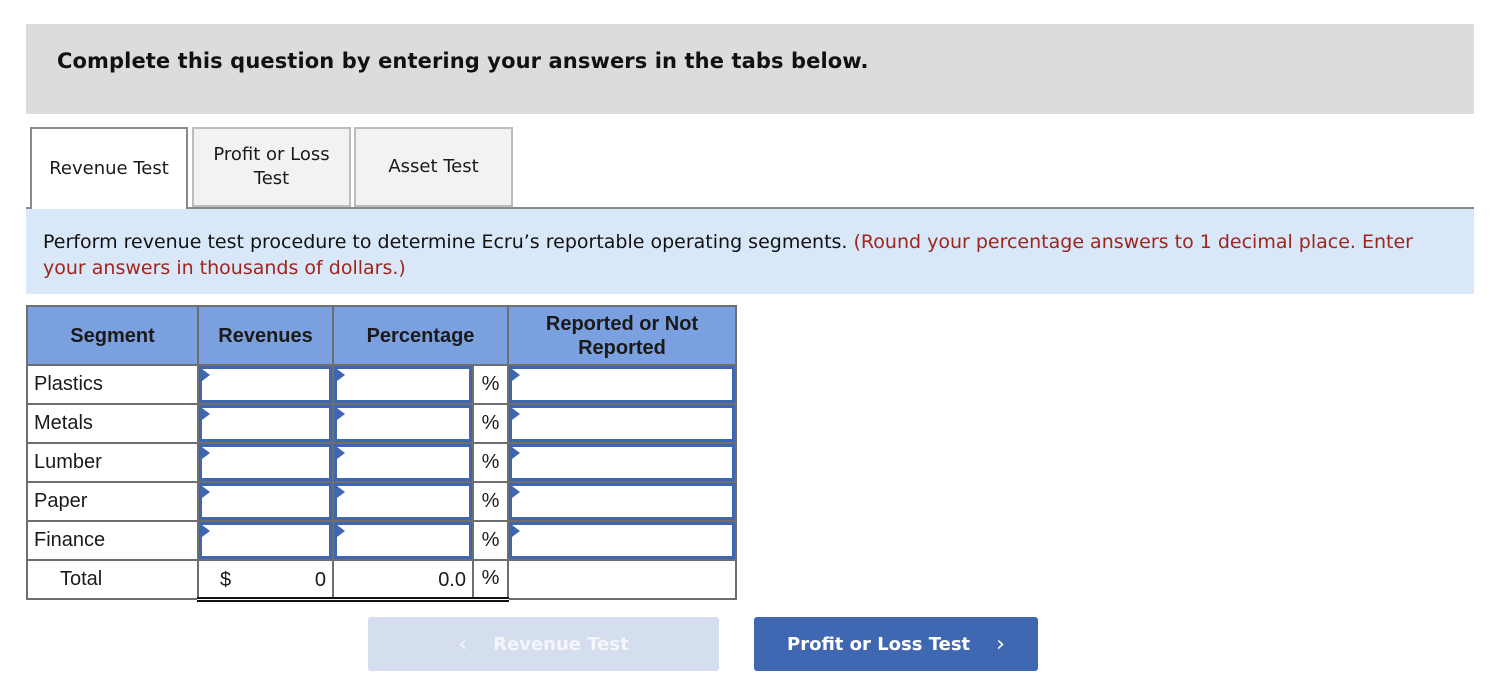 The width and height of the screenshot is (1494, 698). What do you see at coordinates (112, 462) in the screenshot?
I see `segment-label: Lumber` at bounding box center [112, 462].